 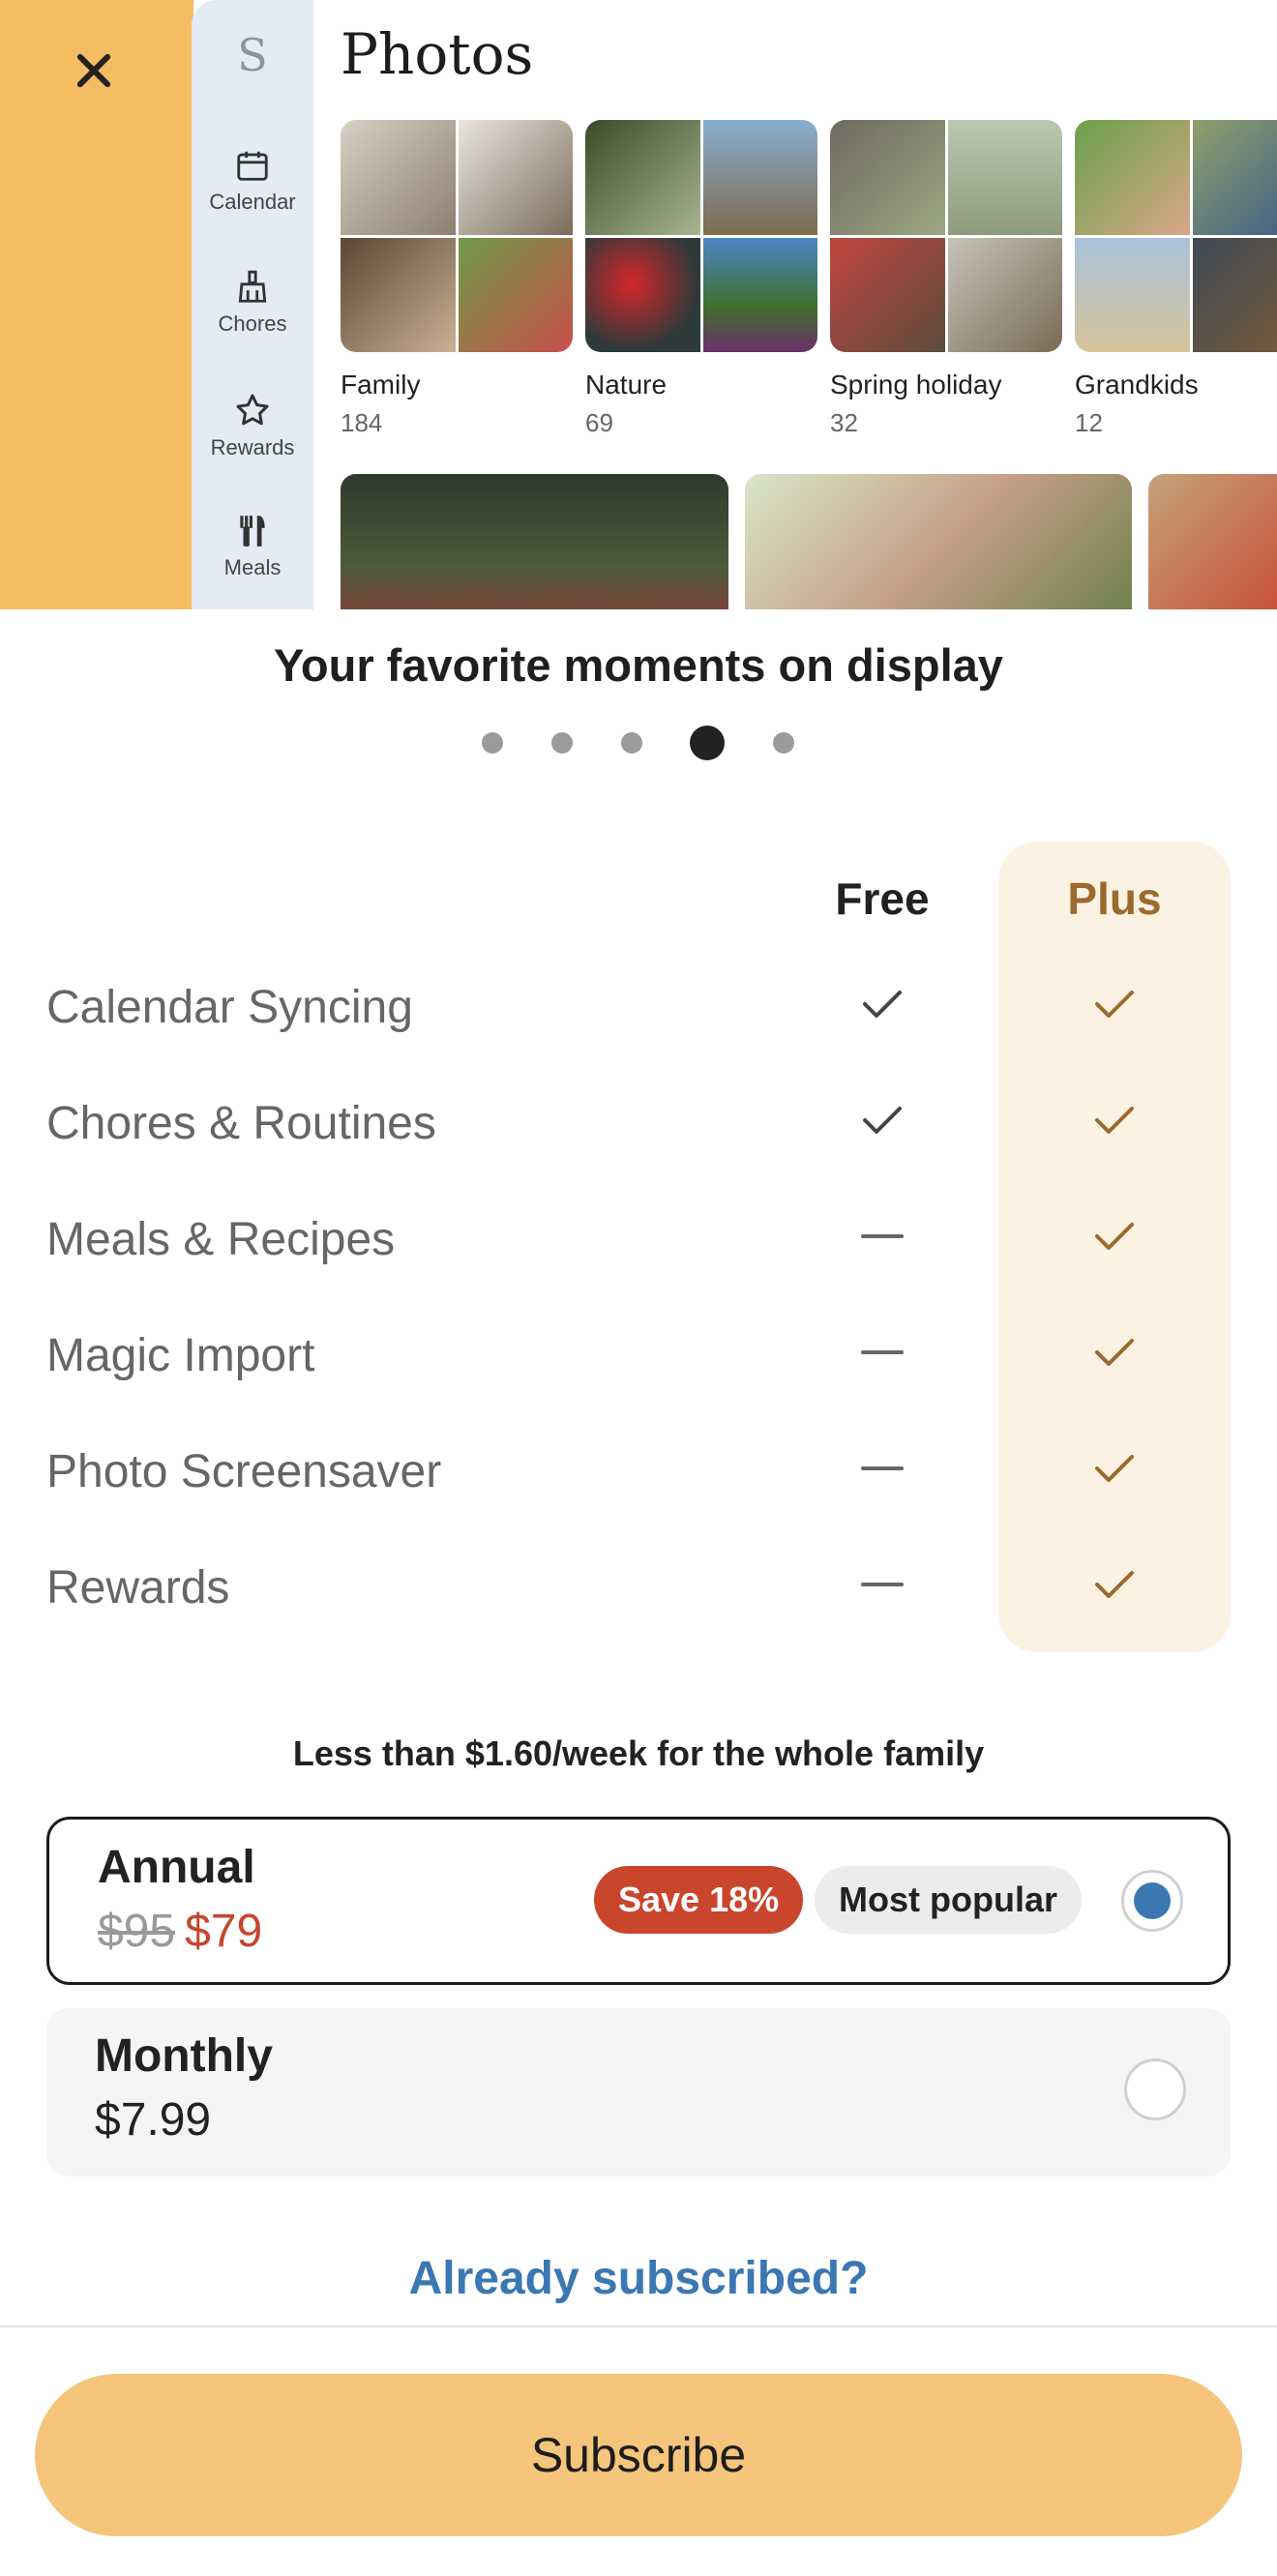 I want to click on subscribe-button: Subscribe, so click(x=638, y=2455).